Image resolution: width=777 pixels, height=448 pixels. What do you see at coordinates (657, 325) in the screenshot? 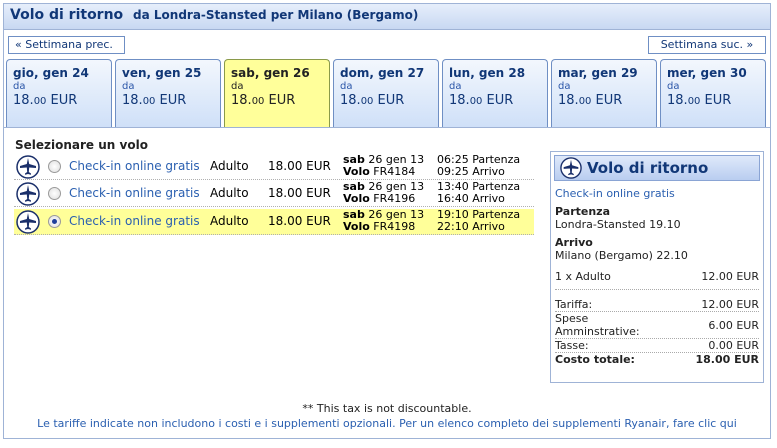
I see `admin-fees-row: Spese Amminstrative: 6.00 EUR` at bounding box center [657, 325].